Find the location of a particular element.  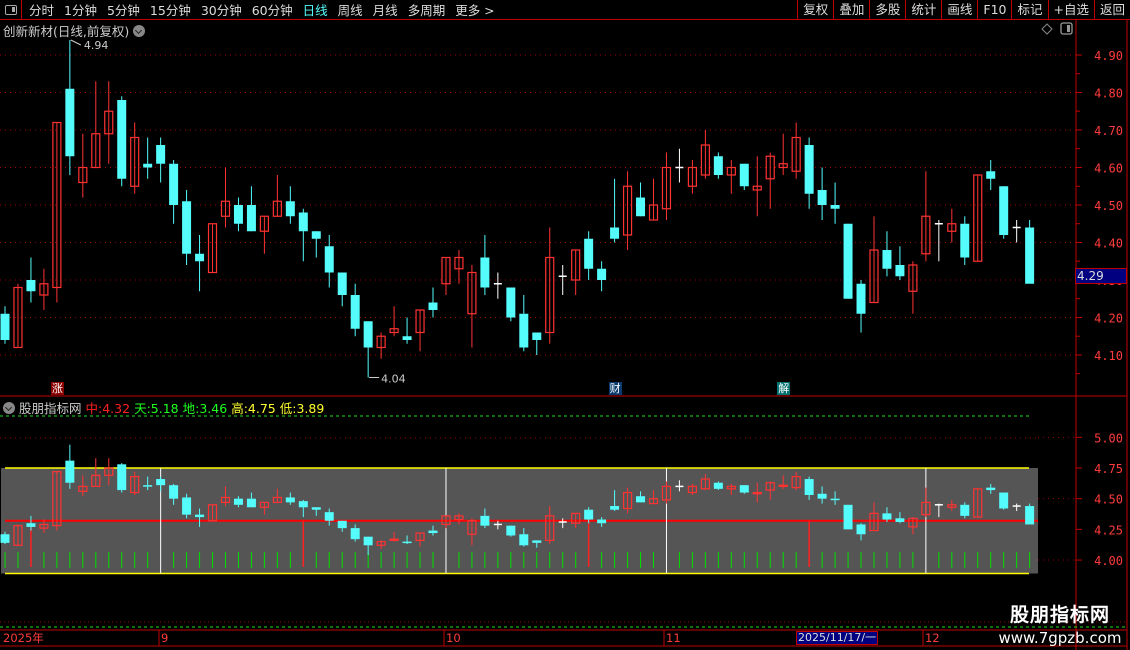

date-label: 2025年 is located at coordinates (23, 638).